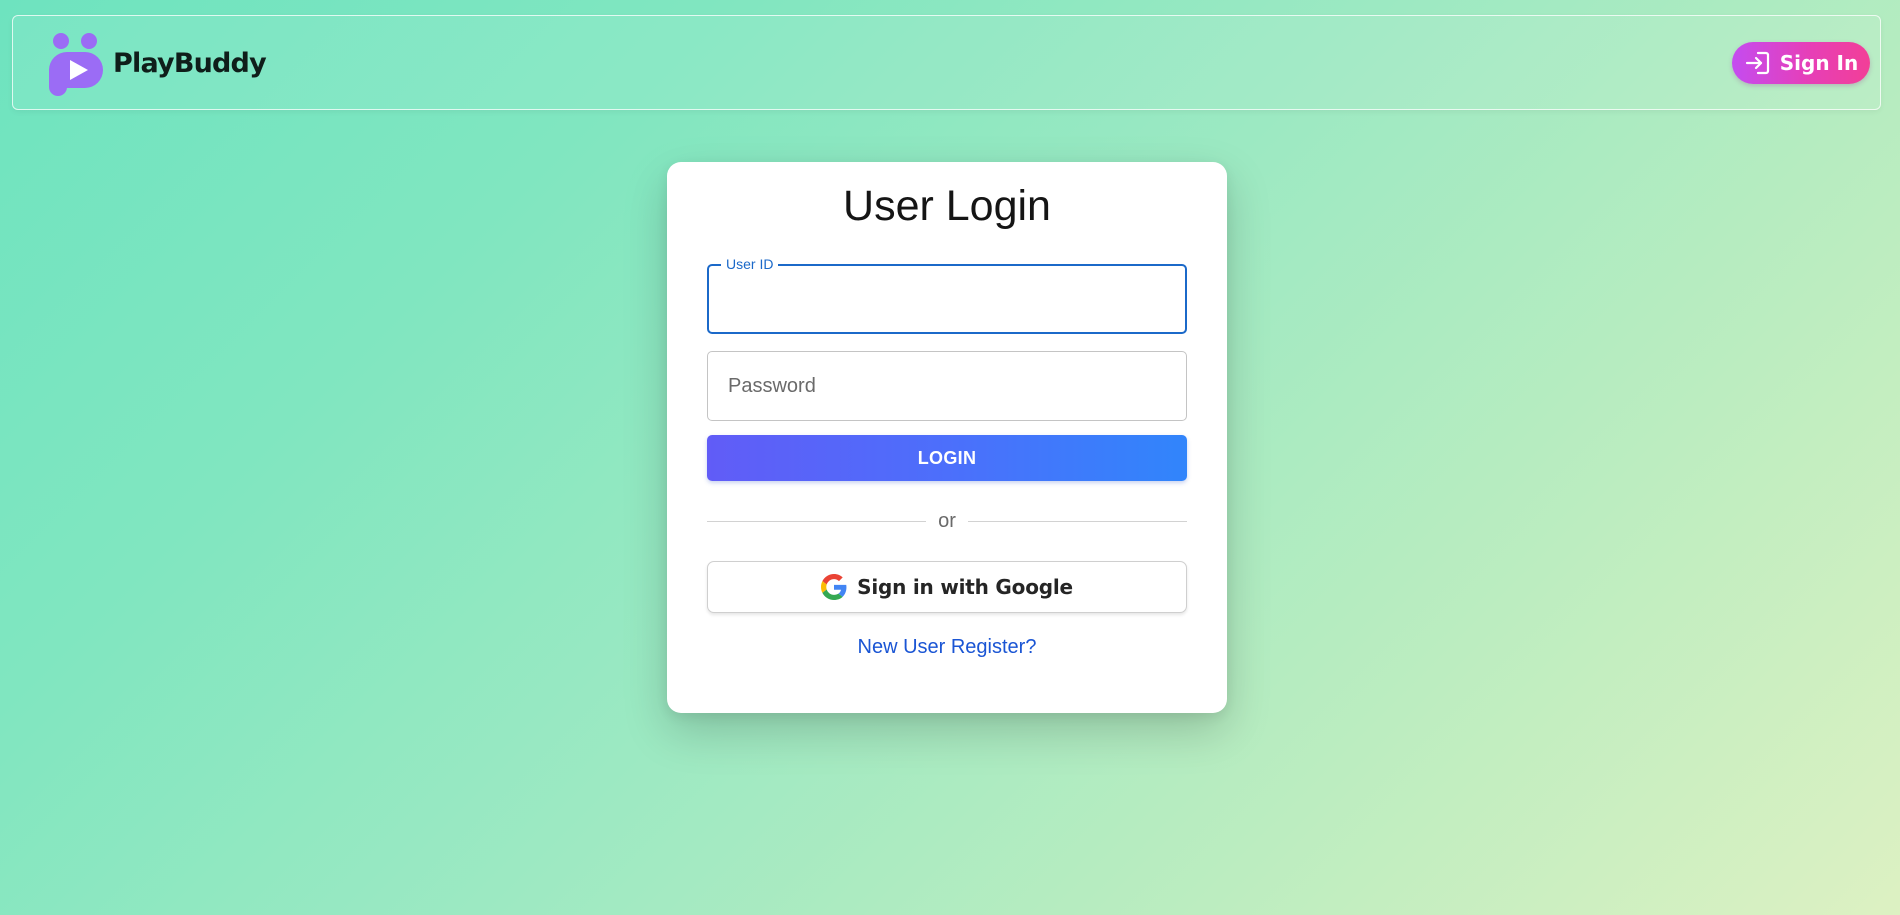 This screenshot has height=915, width=1900. What do you see at coordinates (1077, 521) in the screenshot?
I see `divider-line-right` at bounding box center [1077, 521].